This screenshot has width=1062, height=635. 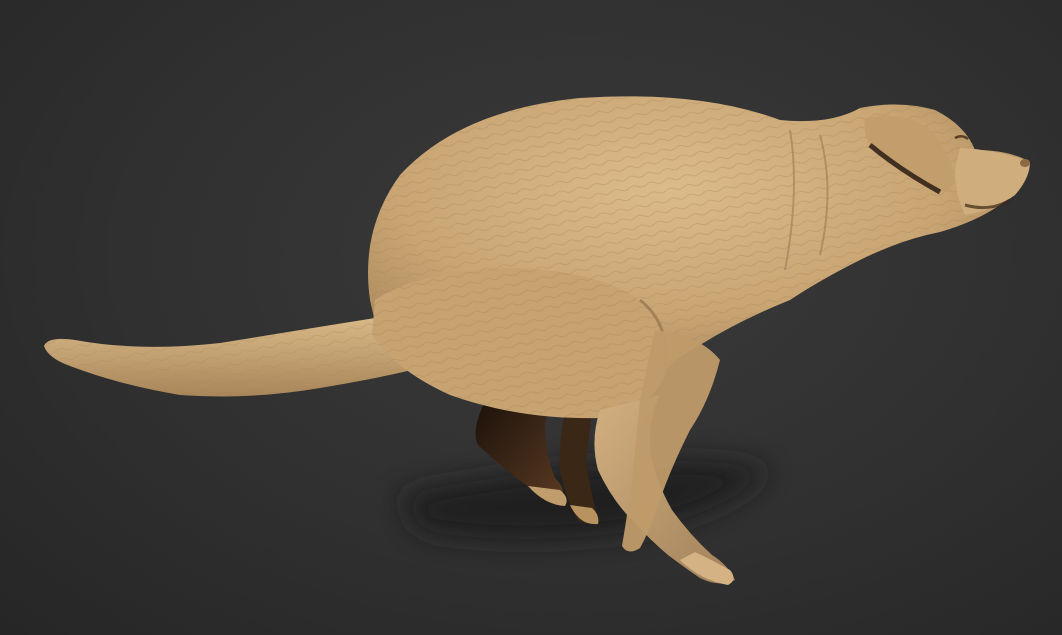 I want to click on hind-haunch, so click(x=520, y=343).